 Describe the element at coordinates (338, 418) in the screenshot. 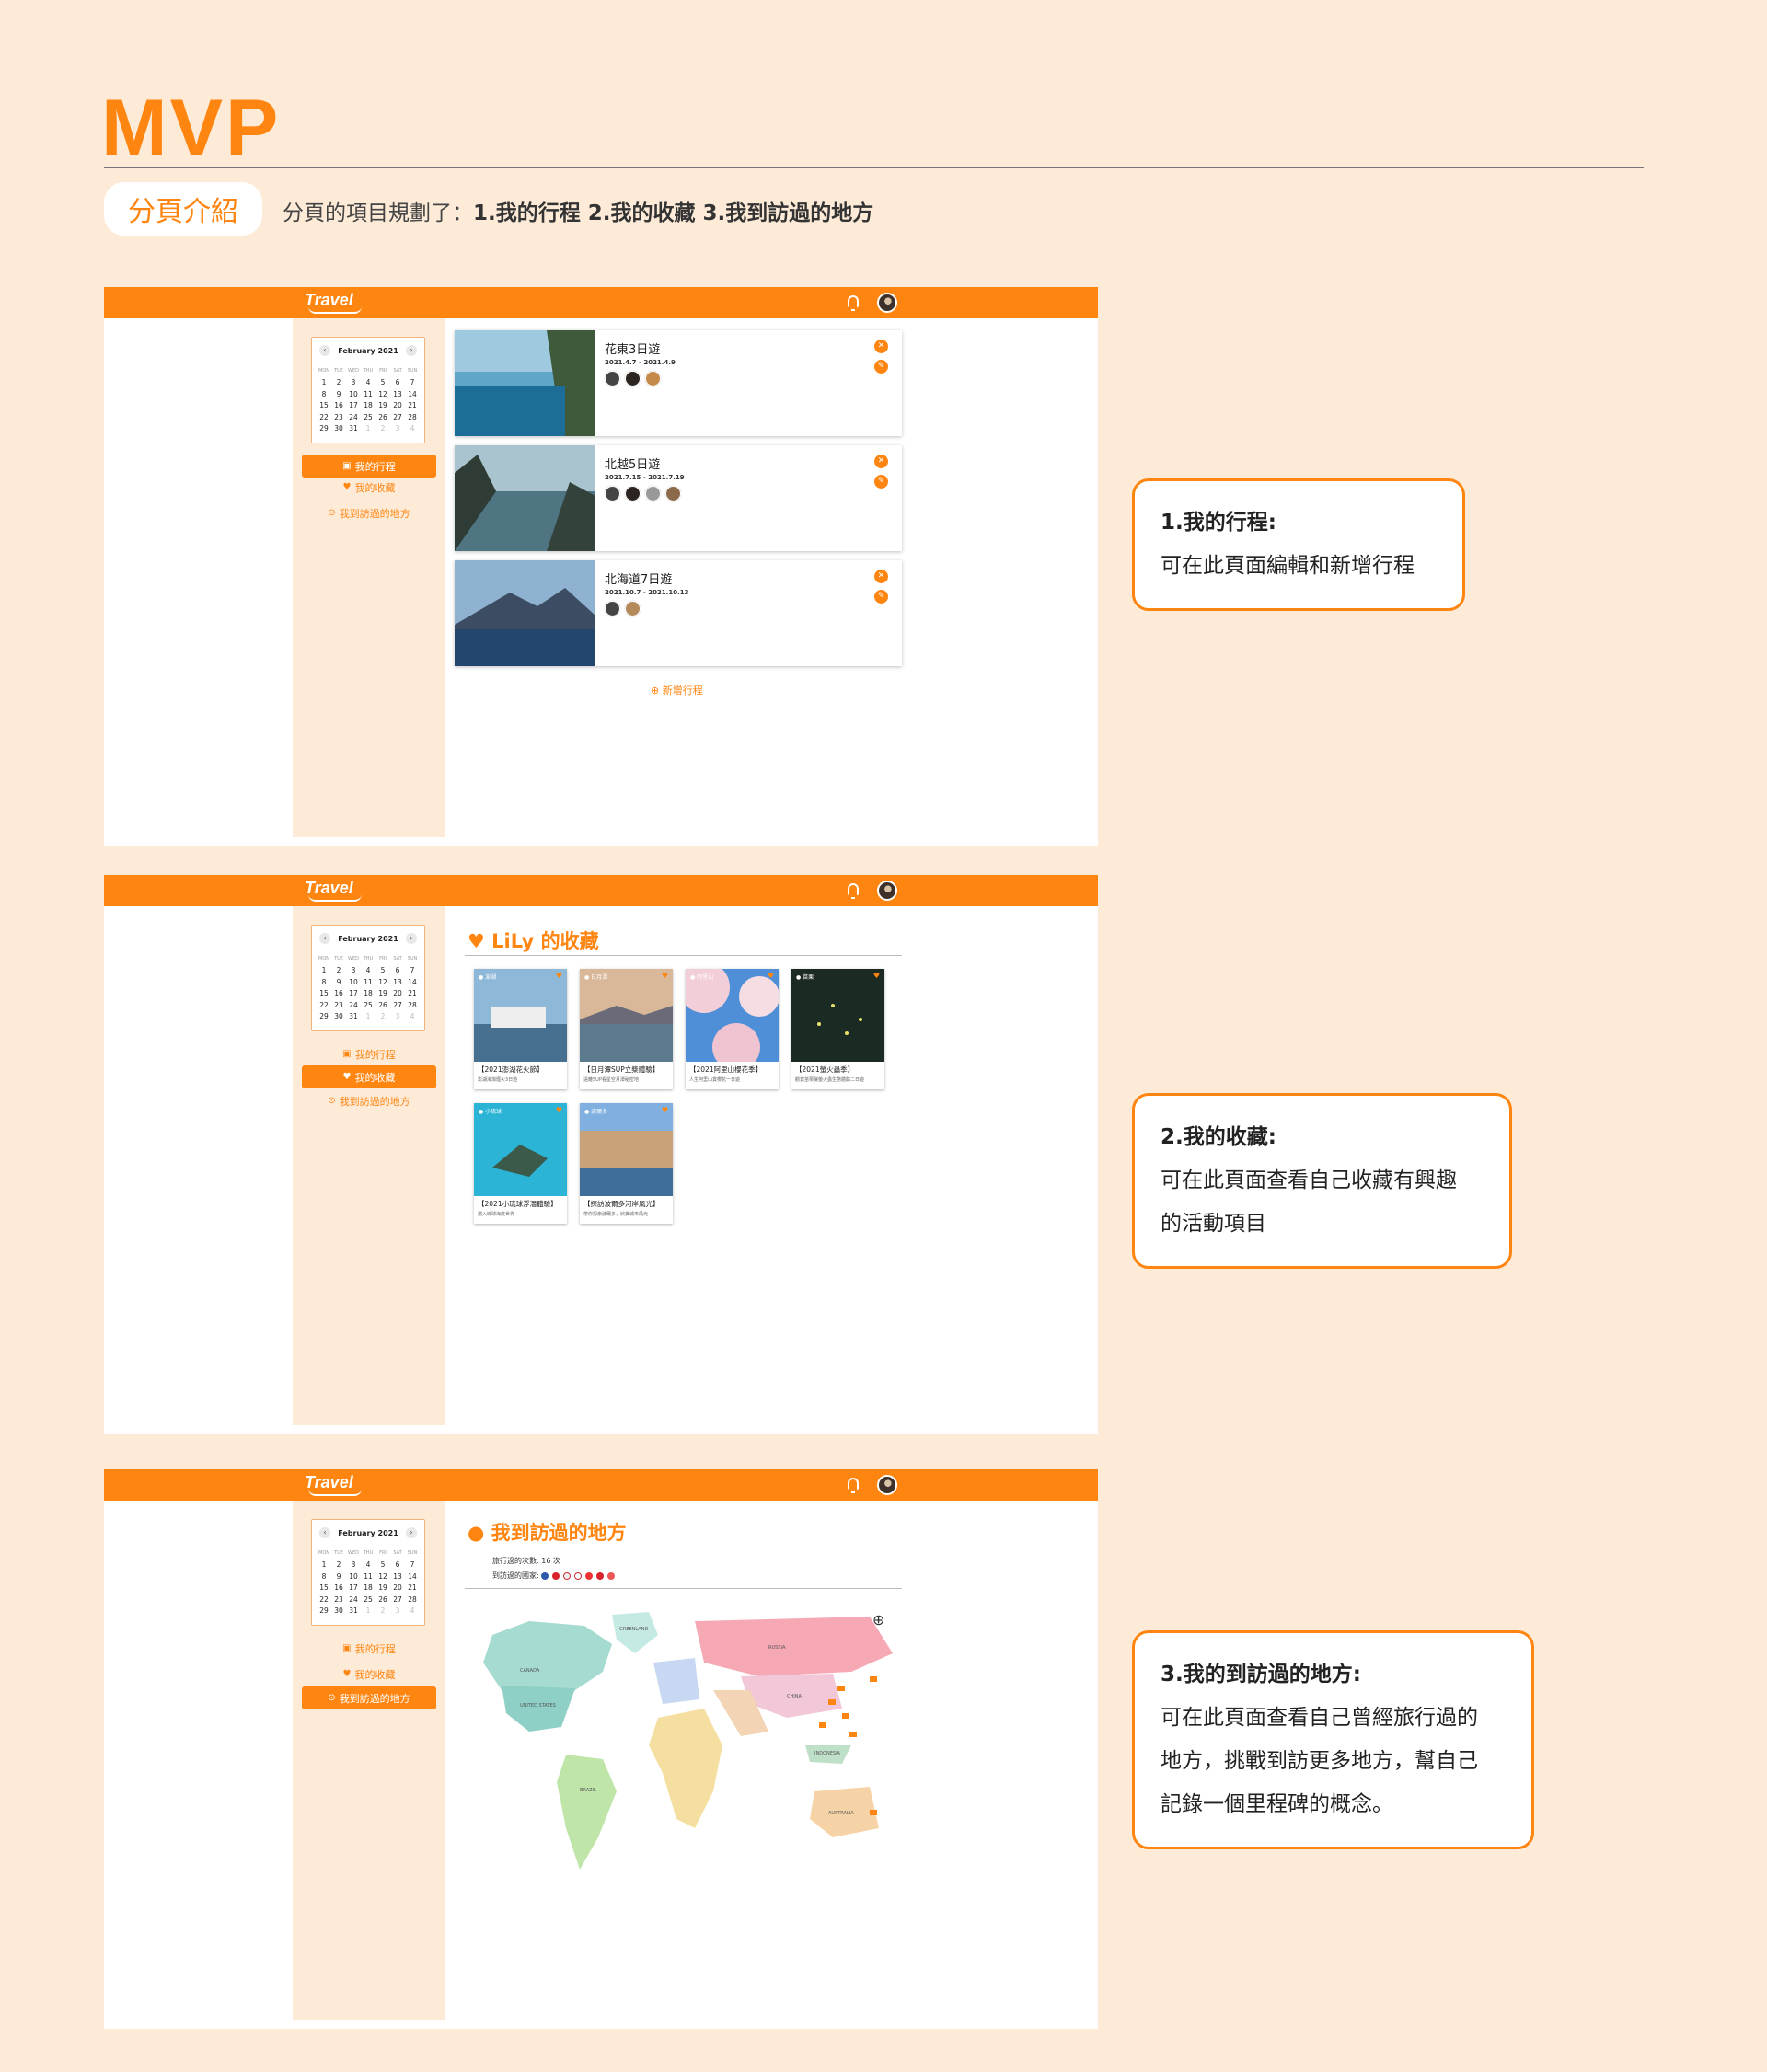

I see `calendar-day: 23` at that location.